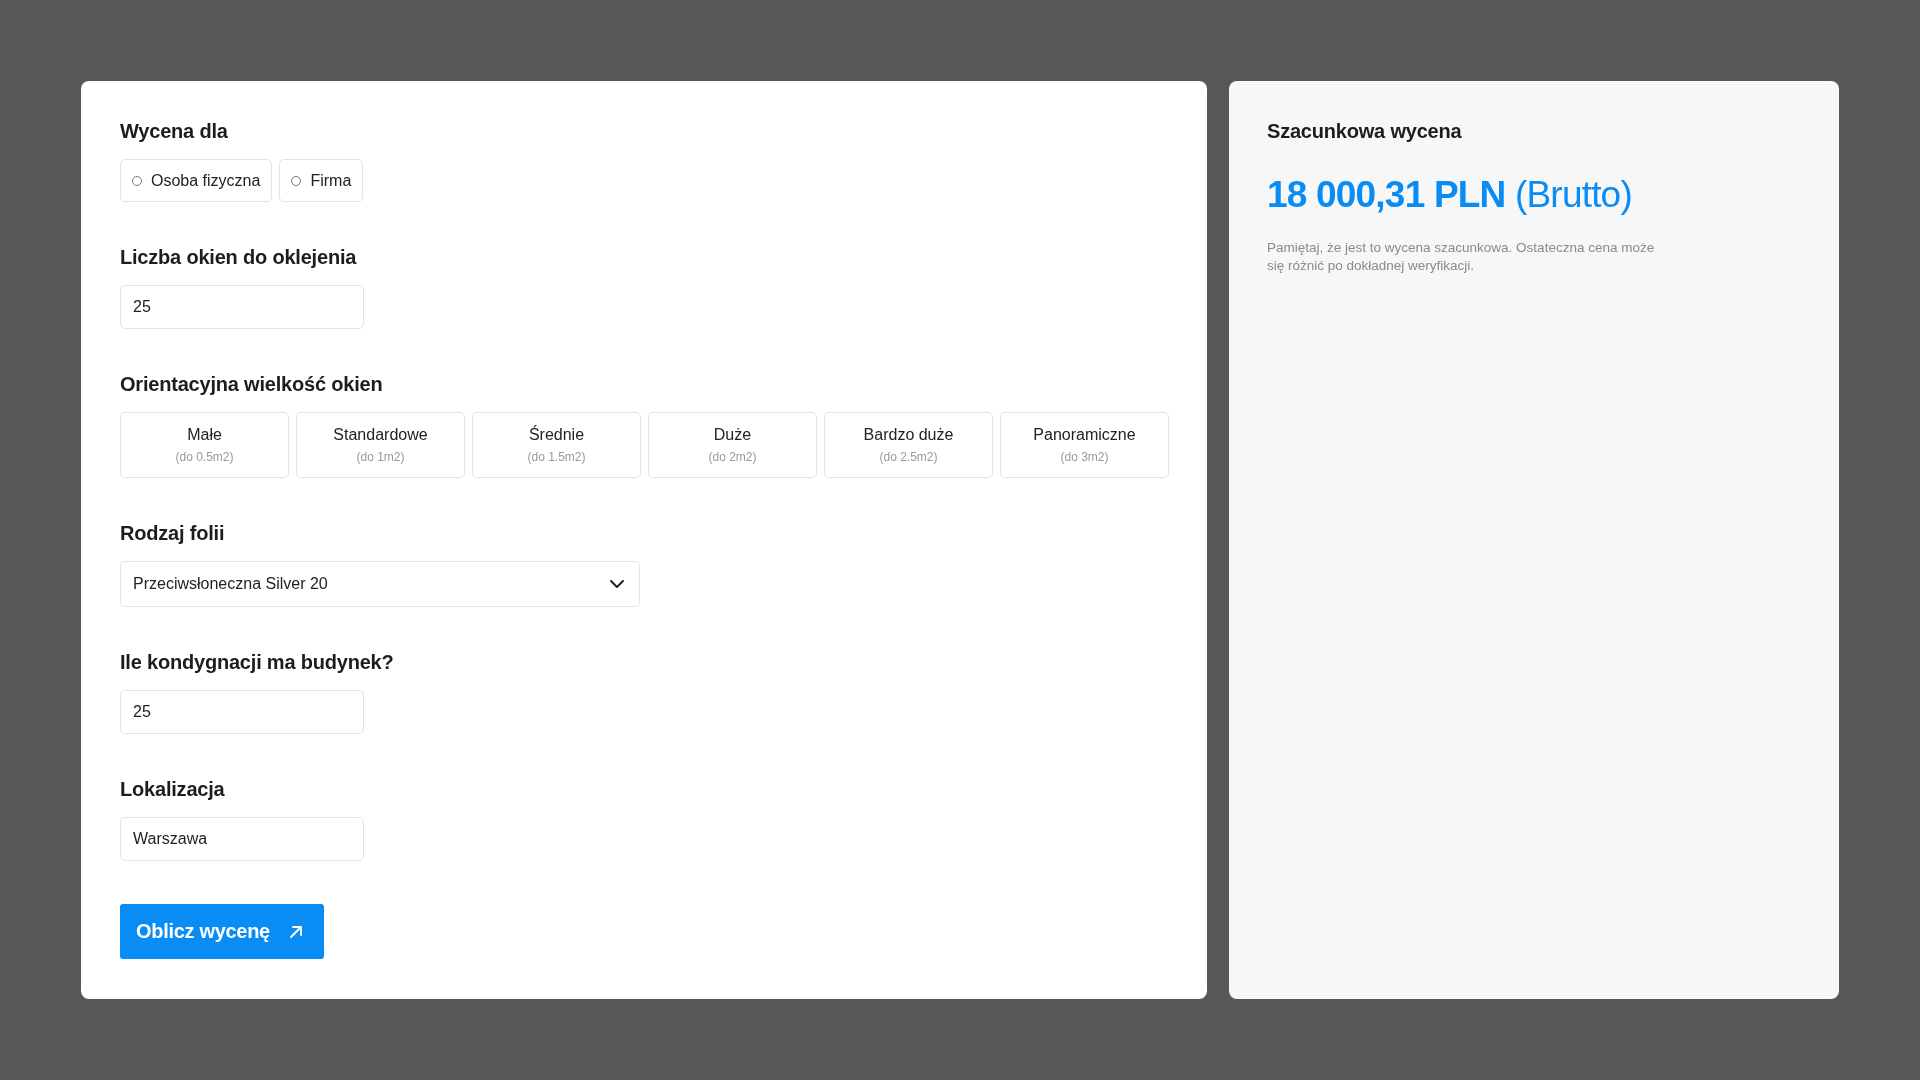  What do you see at coordinates (1365, 131) in the screenshot?
I see `result-title: Szacunkowa wycena` at bounding box center [1365, 131].